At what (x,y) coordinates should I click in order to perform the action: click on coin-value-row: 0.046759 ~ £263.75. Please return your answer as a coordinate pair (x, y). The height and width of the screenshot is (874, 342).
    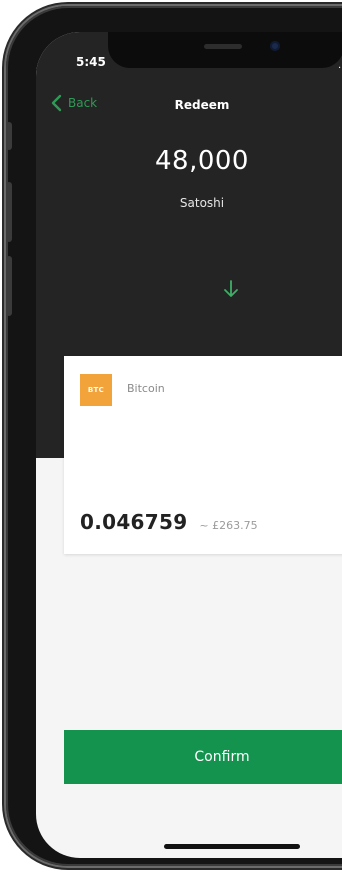
    Looking at the image, I should click on (169, 522).